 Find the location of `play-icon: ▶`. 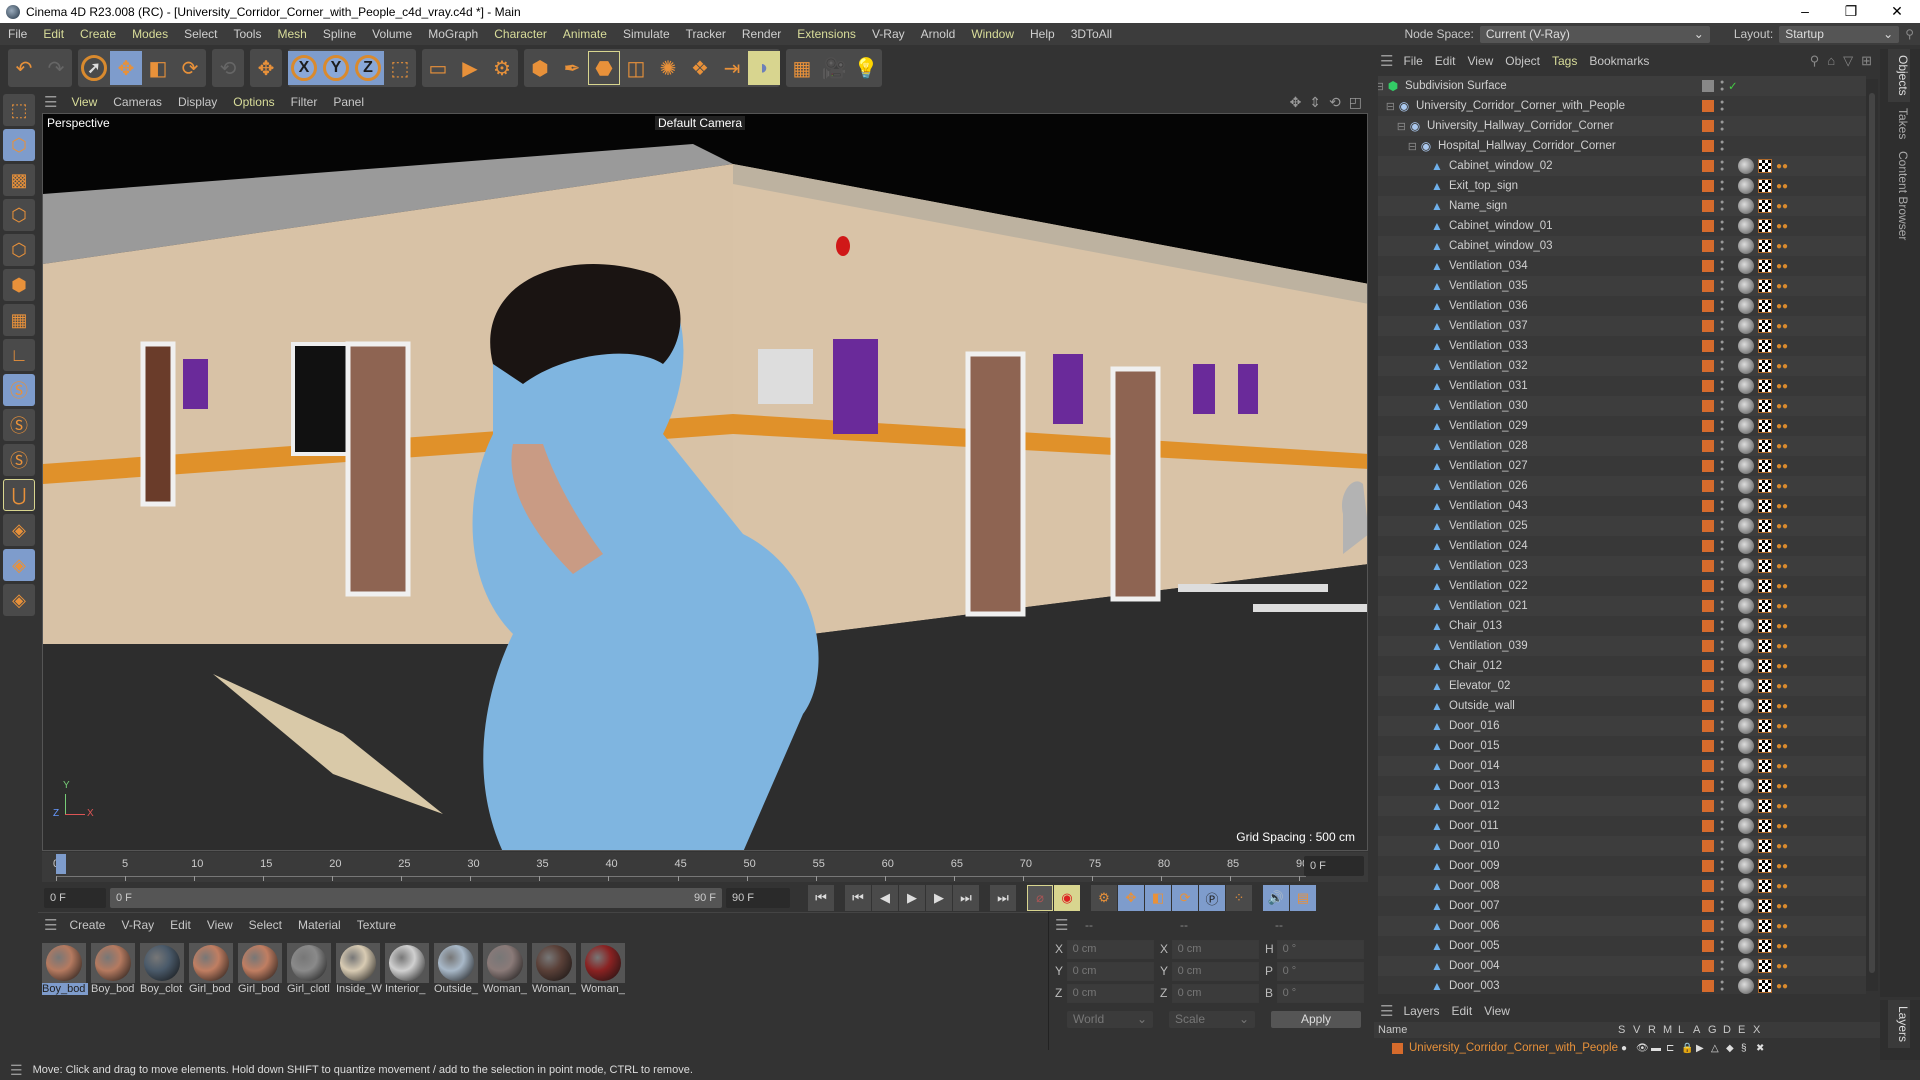

play-icon: ▶ is located at coordinates (912, 898).